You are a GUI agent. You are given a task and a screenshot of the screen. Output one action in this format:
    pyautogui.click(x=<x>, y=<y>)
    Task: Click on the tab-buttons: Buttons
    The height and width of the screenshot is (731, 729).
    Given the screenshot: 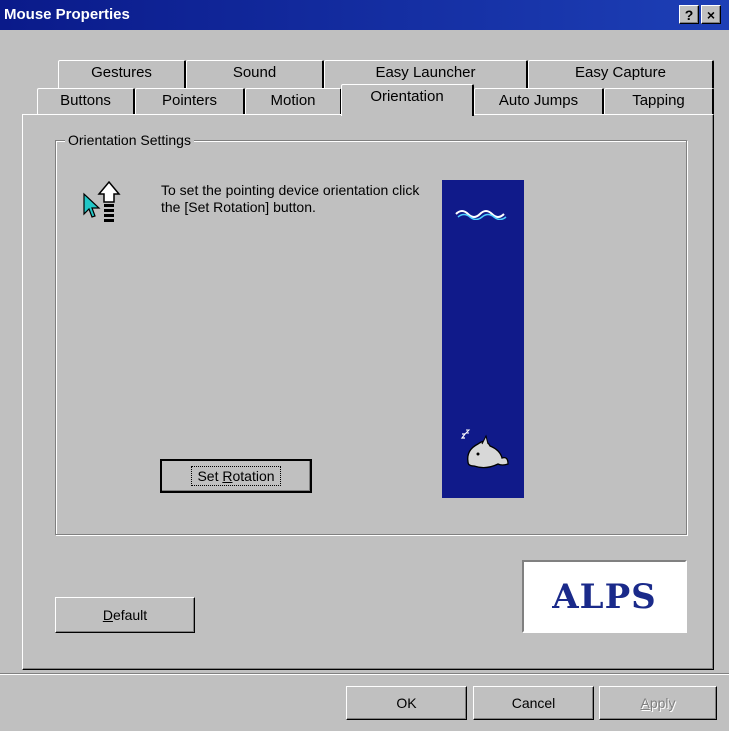 What is the action you would take?
    pyautogui.click(x=86, y=101)
    